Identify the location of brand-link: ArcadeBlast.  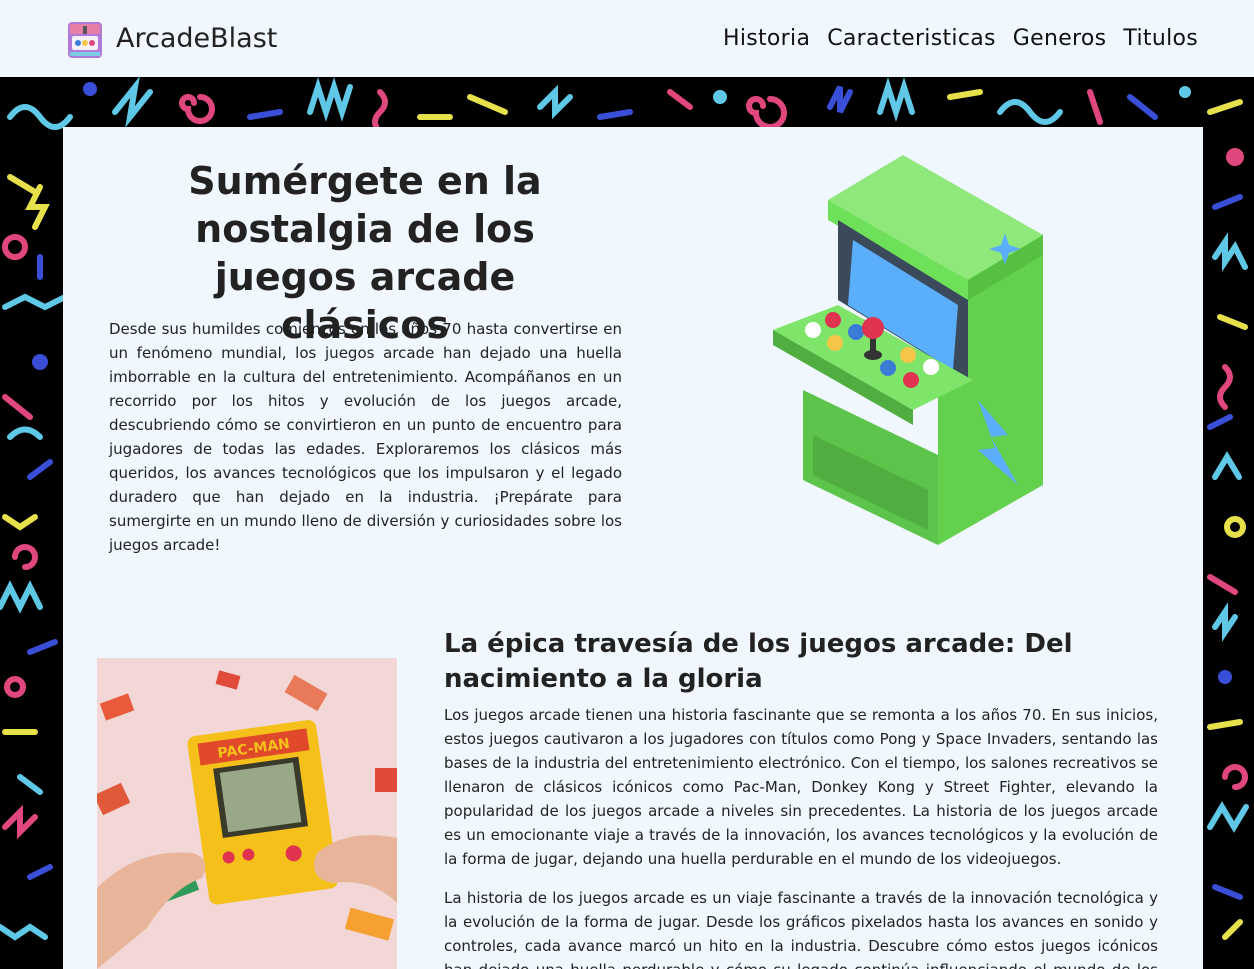
(170, 39).